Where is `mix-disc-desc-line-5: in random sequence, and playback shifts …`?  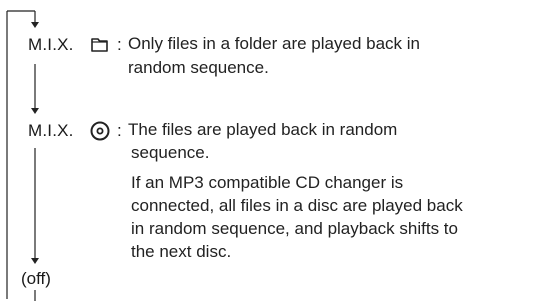
mix-disc-desc-line-5: in random sequence, and playback shifts … is located at coordinates (294, 228).